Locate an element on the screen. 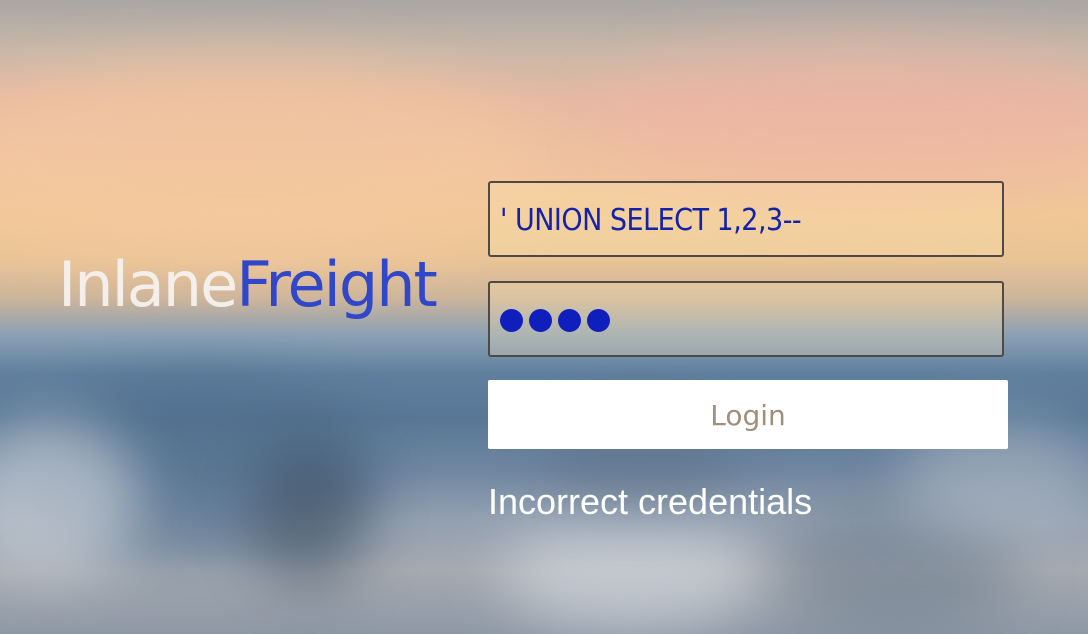  username-value: ' UNION SELECT 1,2,3-- is located at coordinates (651, 220).